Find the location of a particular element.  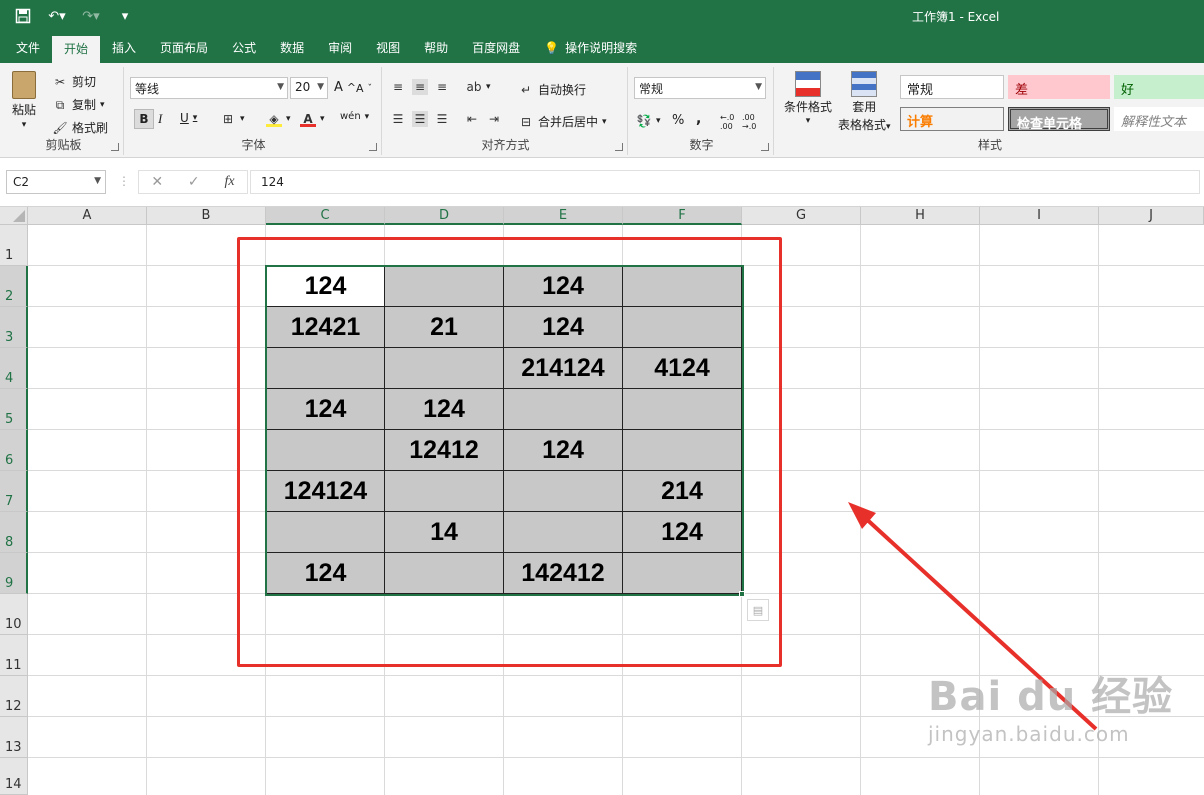

fill-bucket-icon: ◈ is located at coordinates (274, 119).